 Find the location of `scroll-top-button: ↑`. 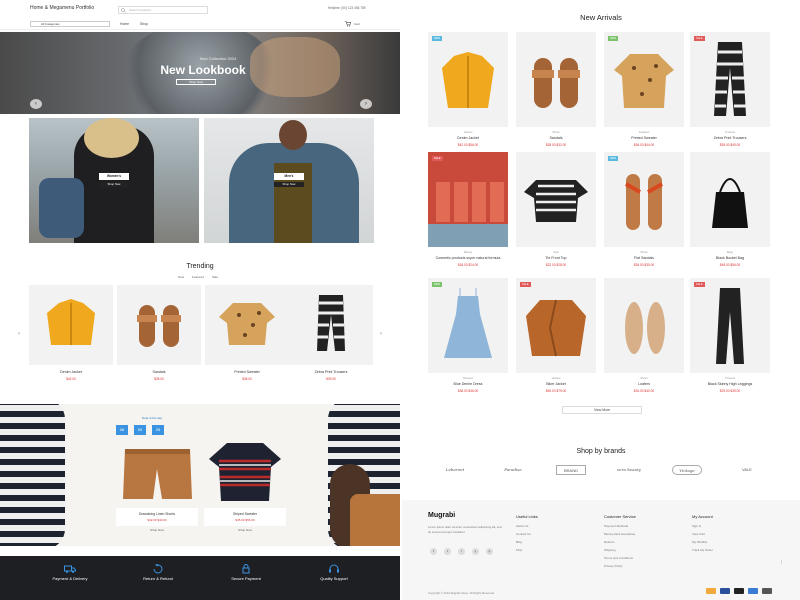

scroll-top-button: ↑ is located at coordinates (781, 563).